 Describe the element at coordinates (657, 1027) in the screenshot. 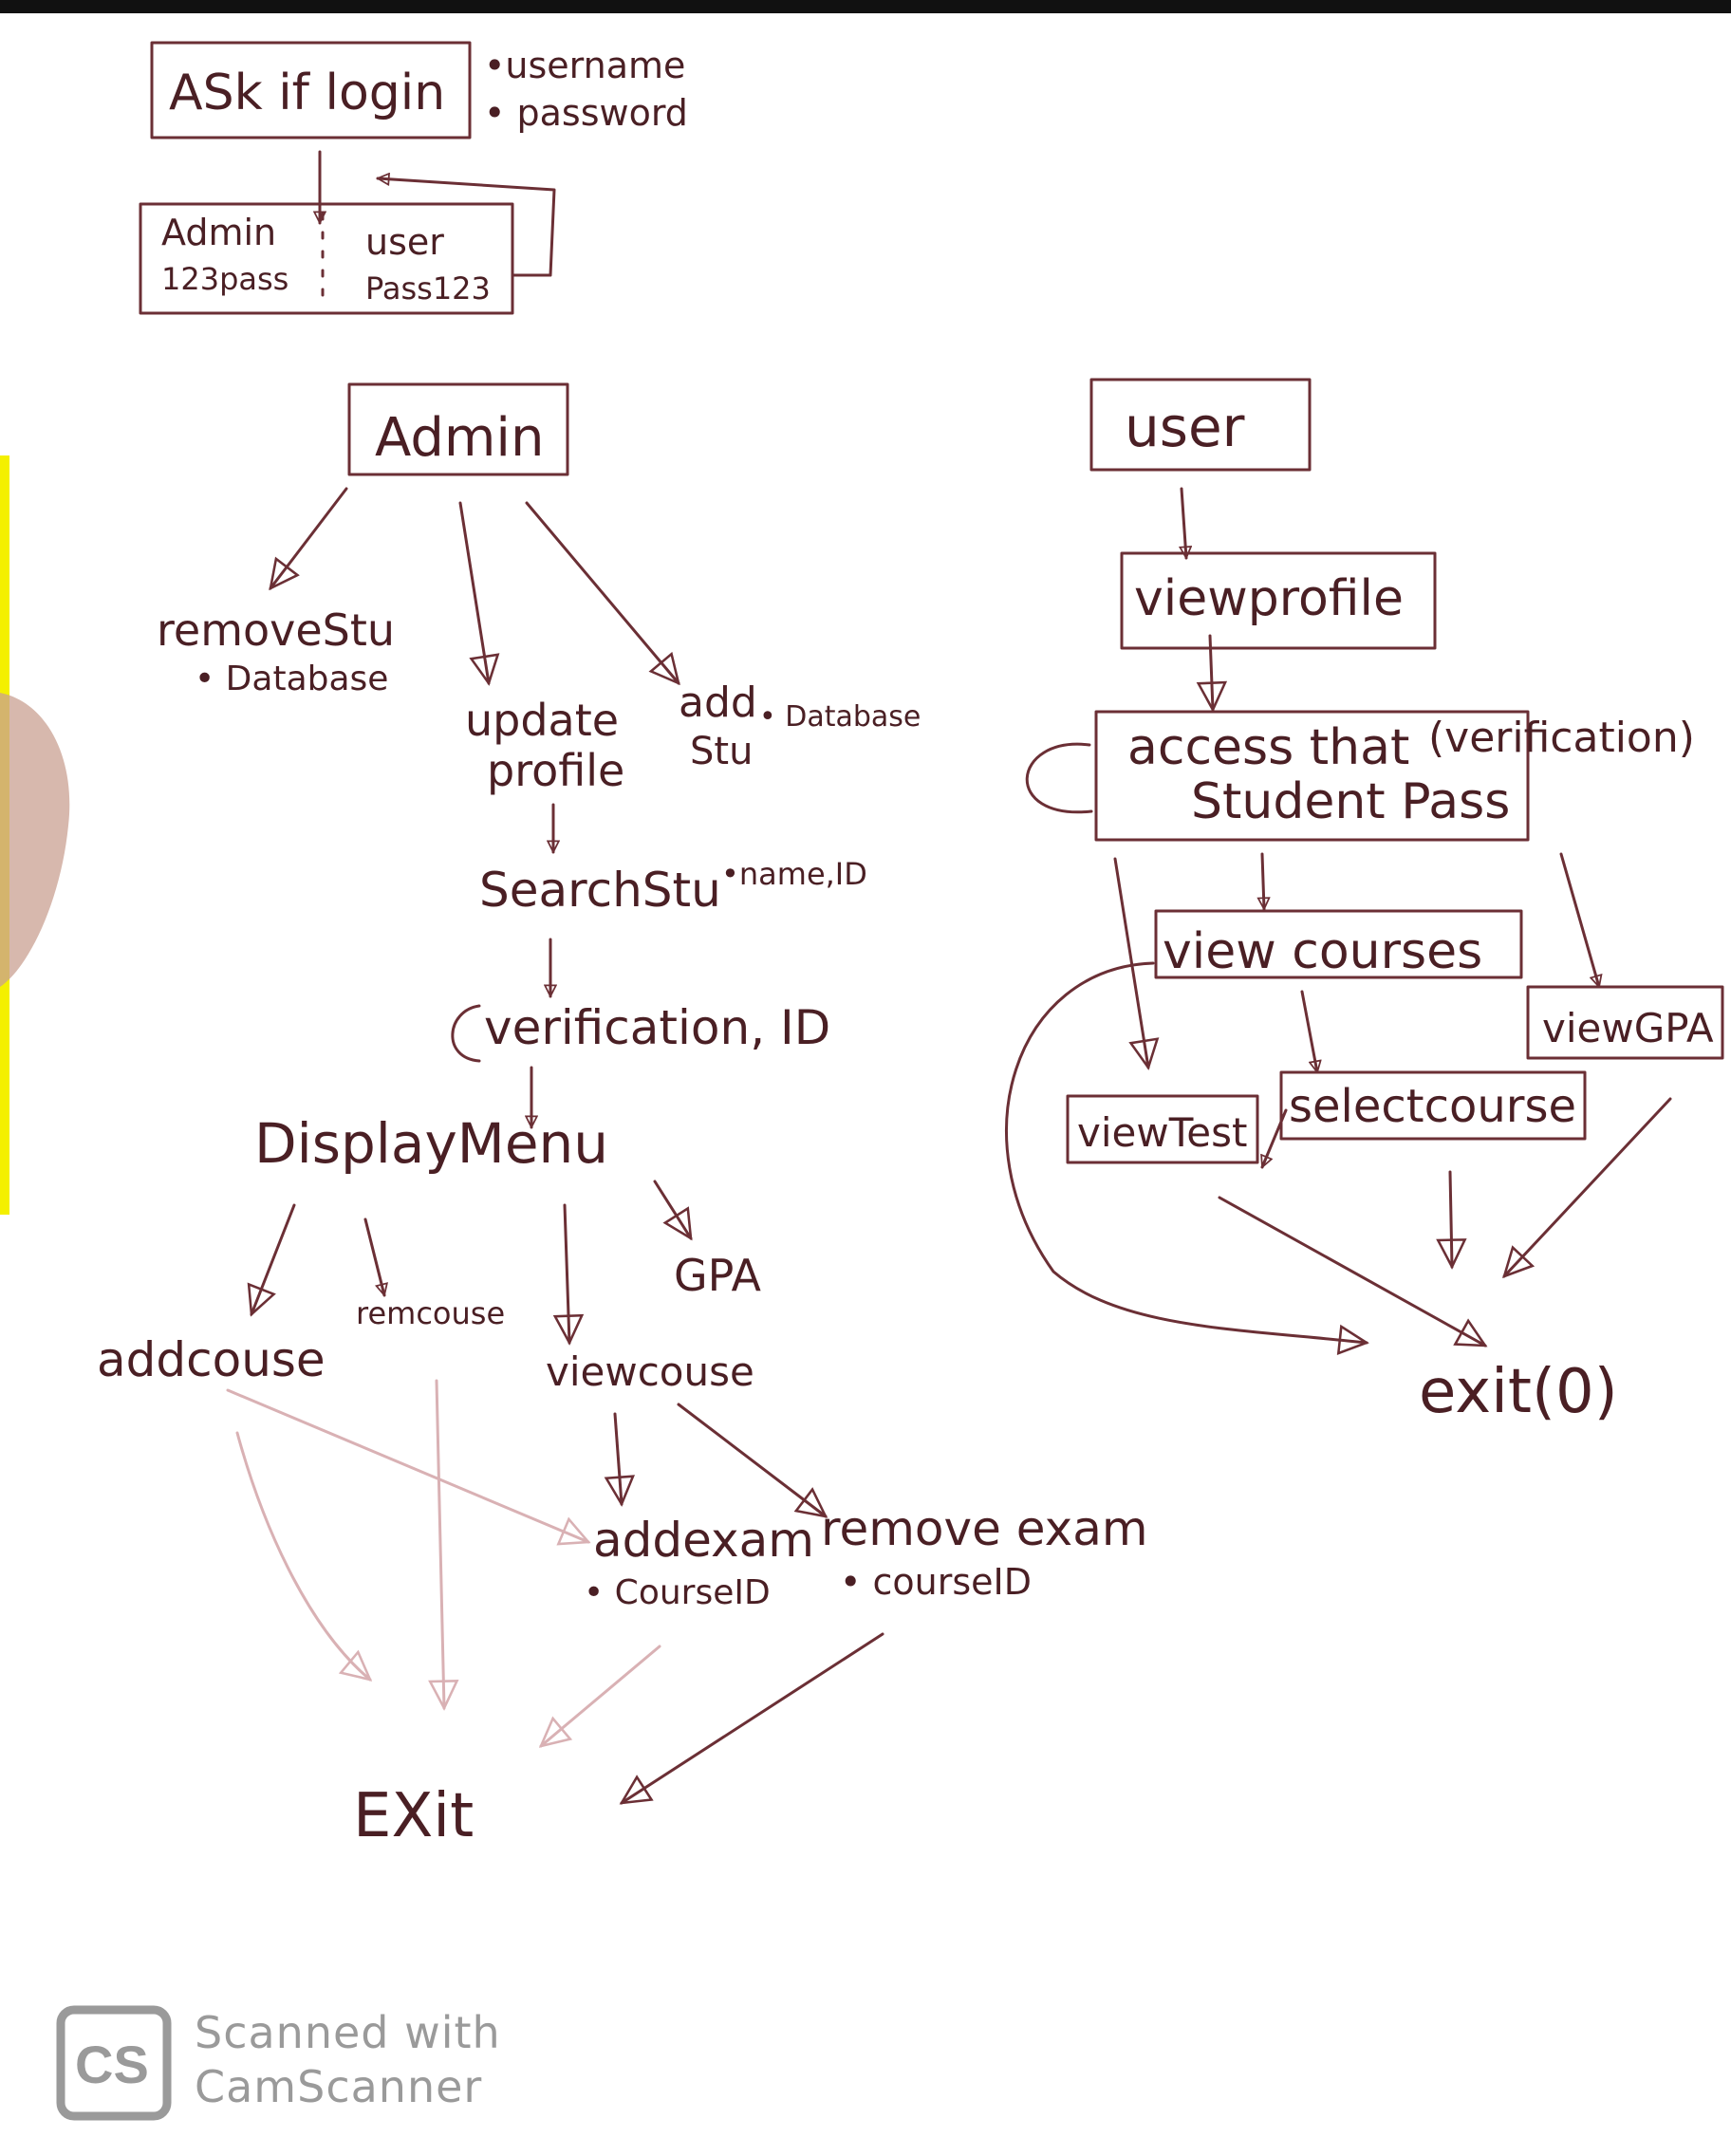

I see `verification-label: verification, ID` at that location.